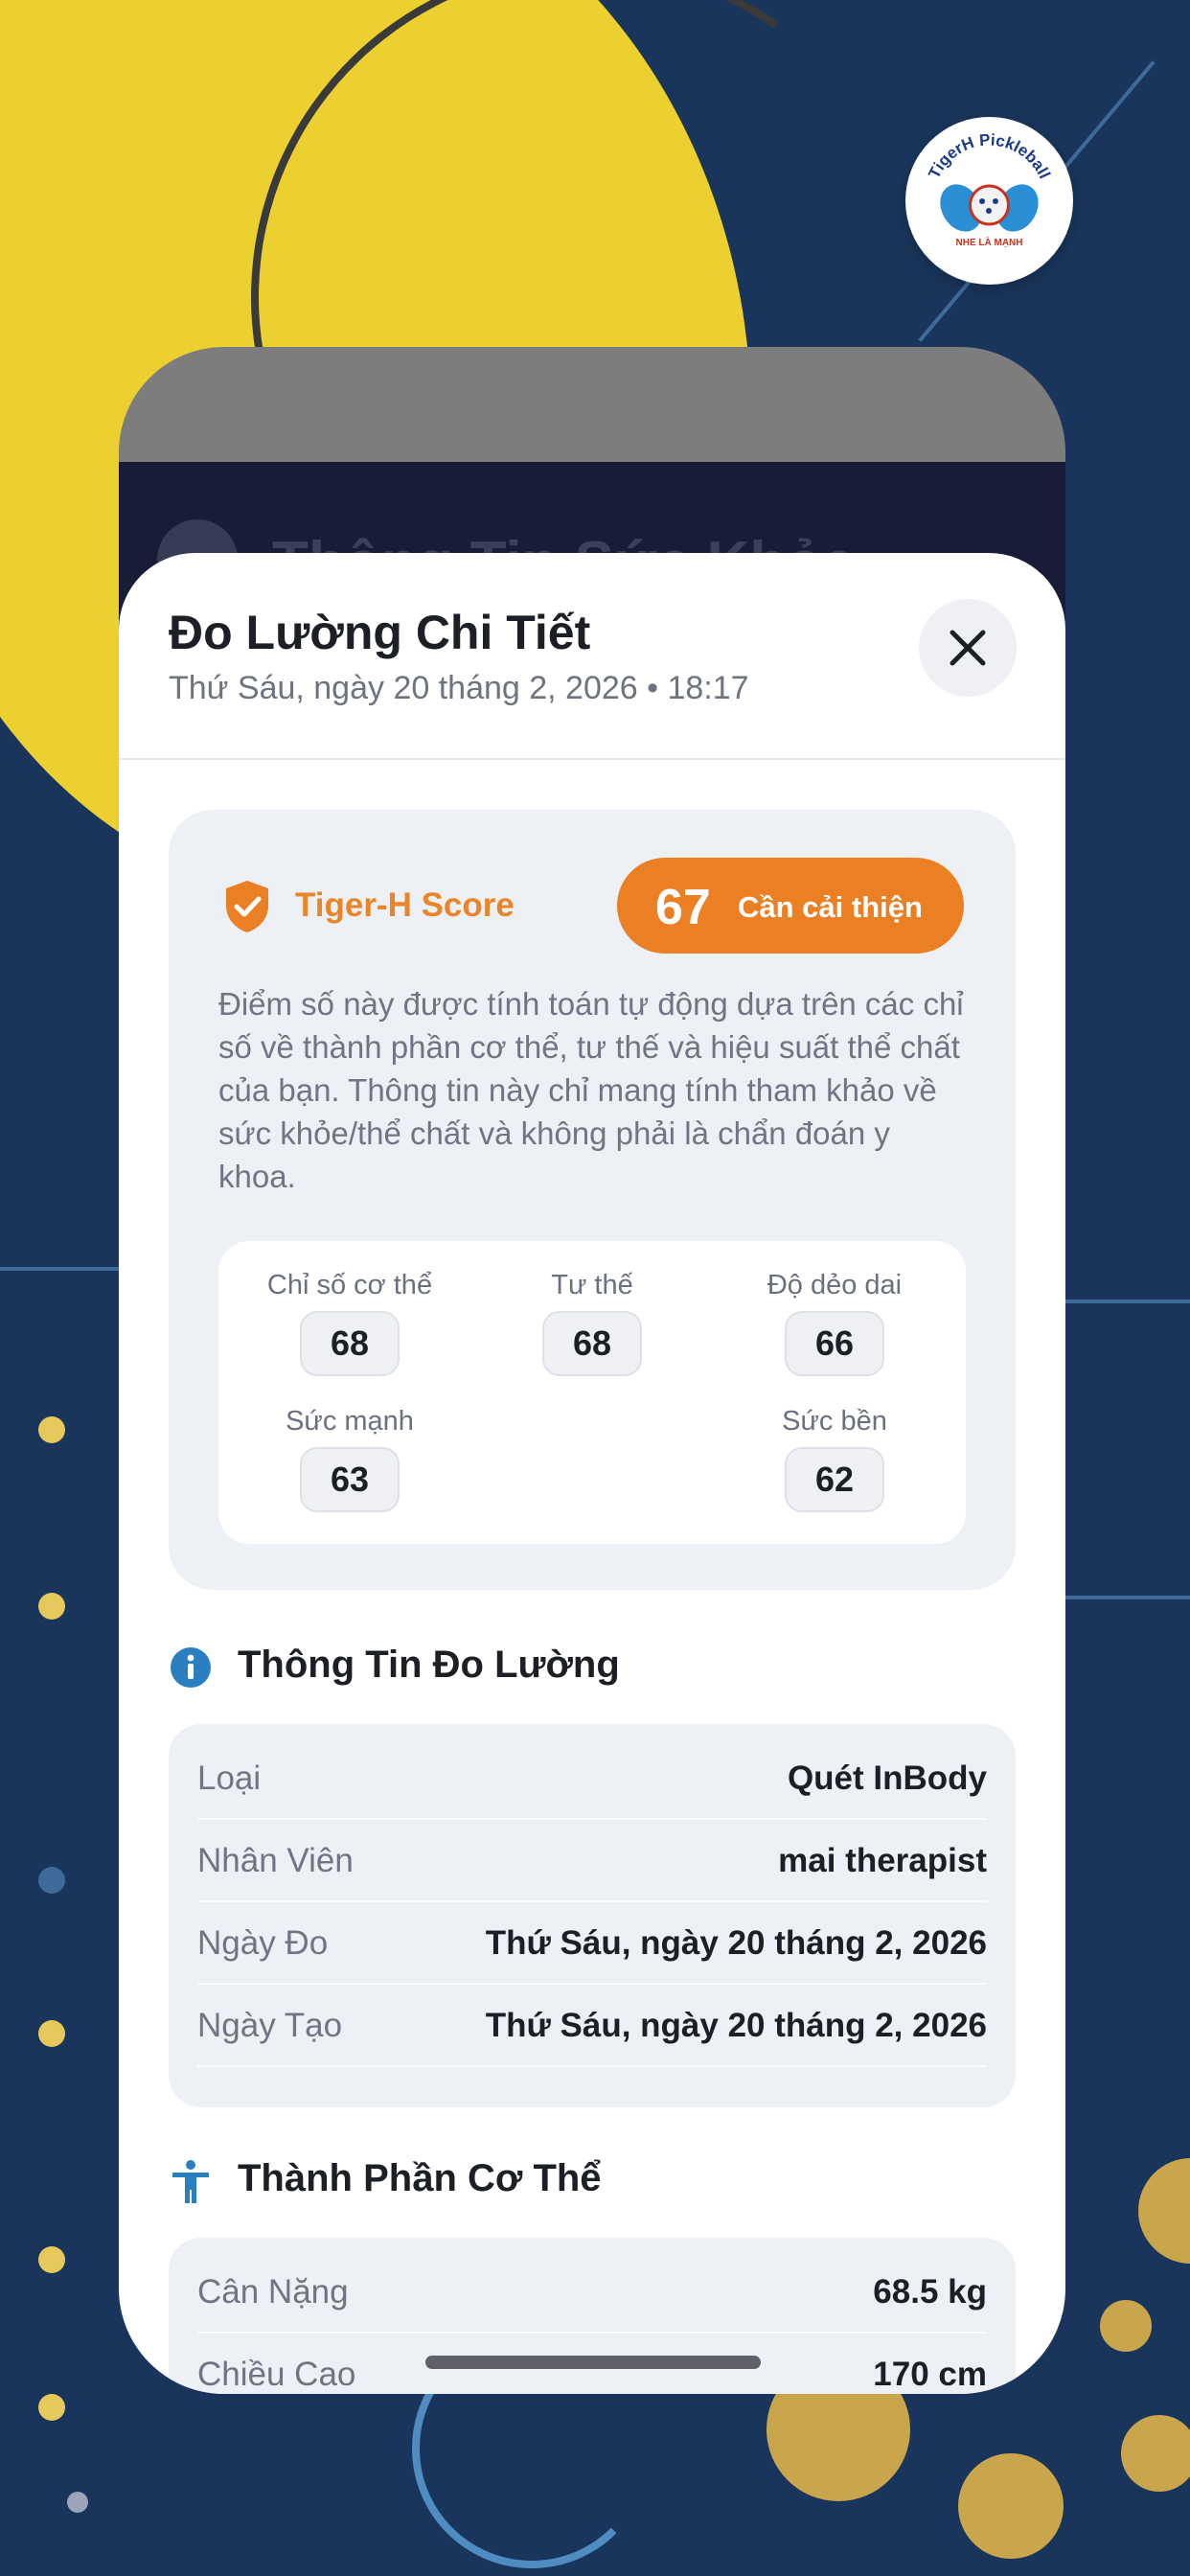 The width and height of the screenshot is (1190, 2576). I want to click on metric-value: 66, so click(835, 1343).